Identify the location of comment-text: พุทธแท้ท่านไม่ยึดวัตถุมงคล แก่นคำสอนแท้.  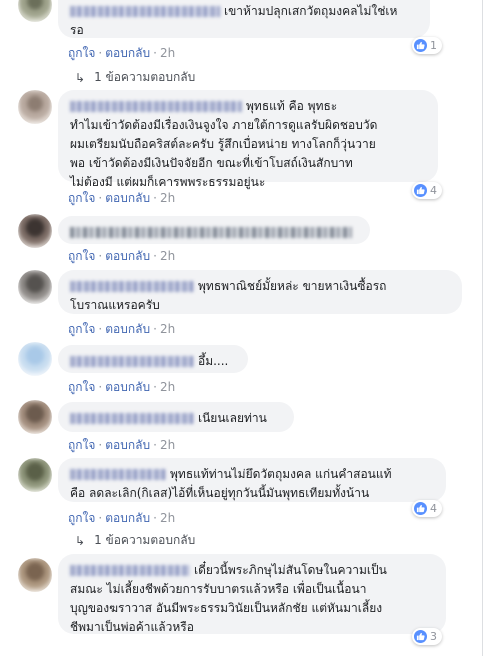
(281, 474).